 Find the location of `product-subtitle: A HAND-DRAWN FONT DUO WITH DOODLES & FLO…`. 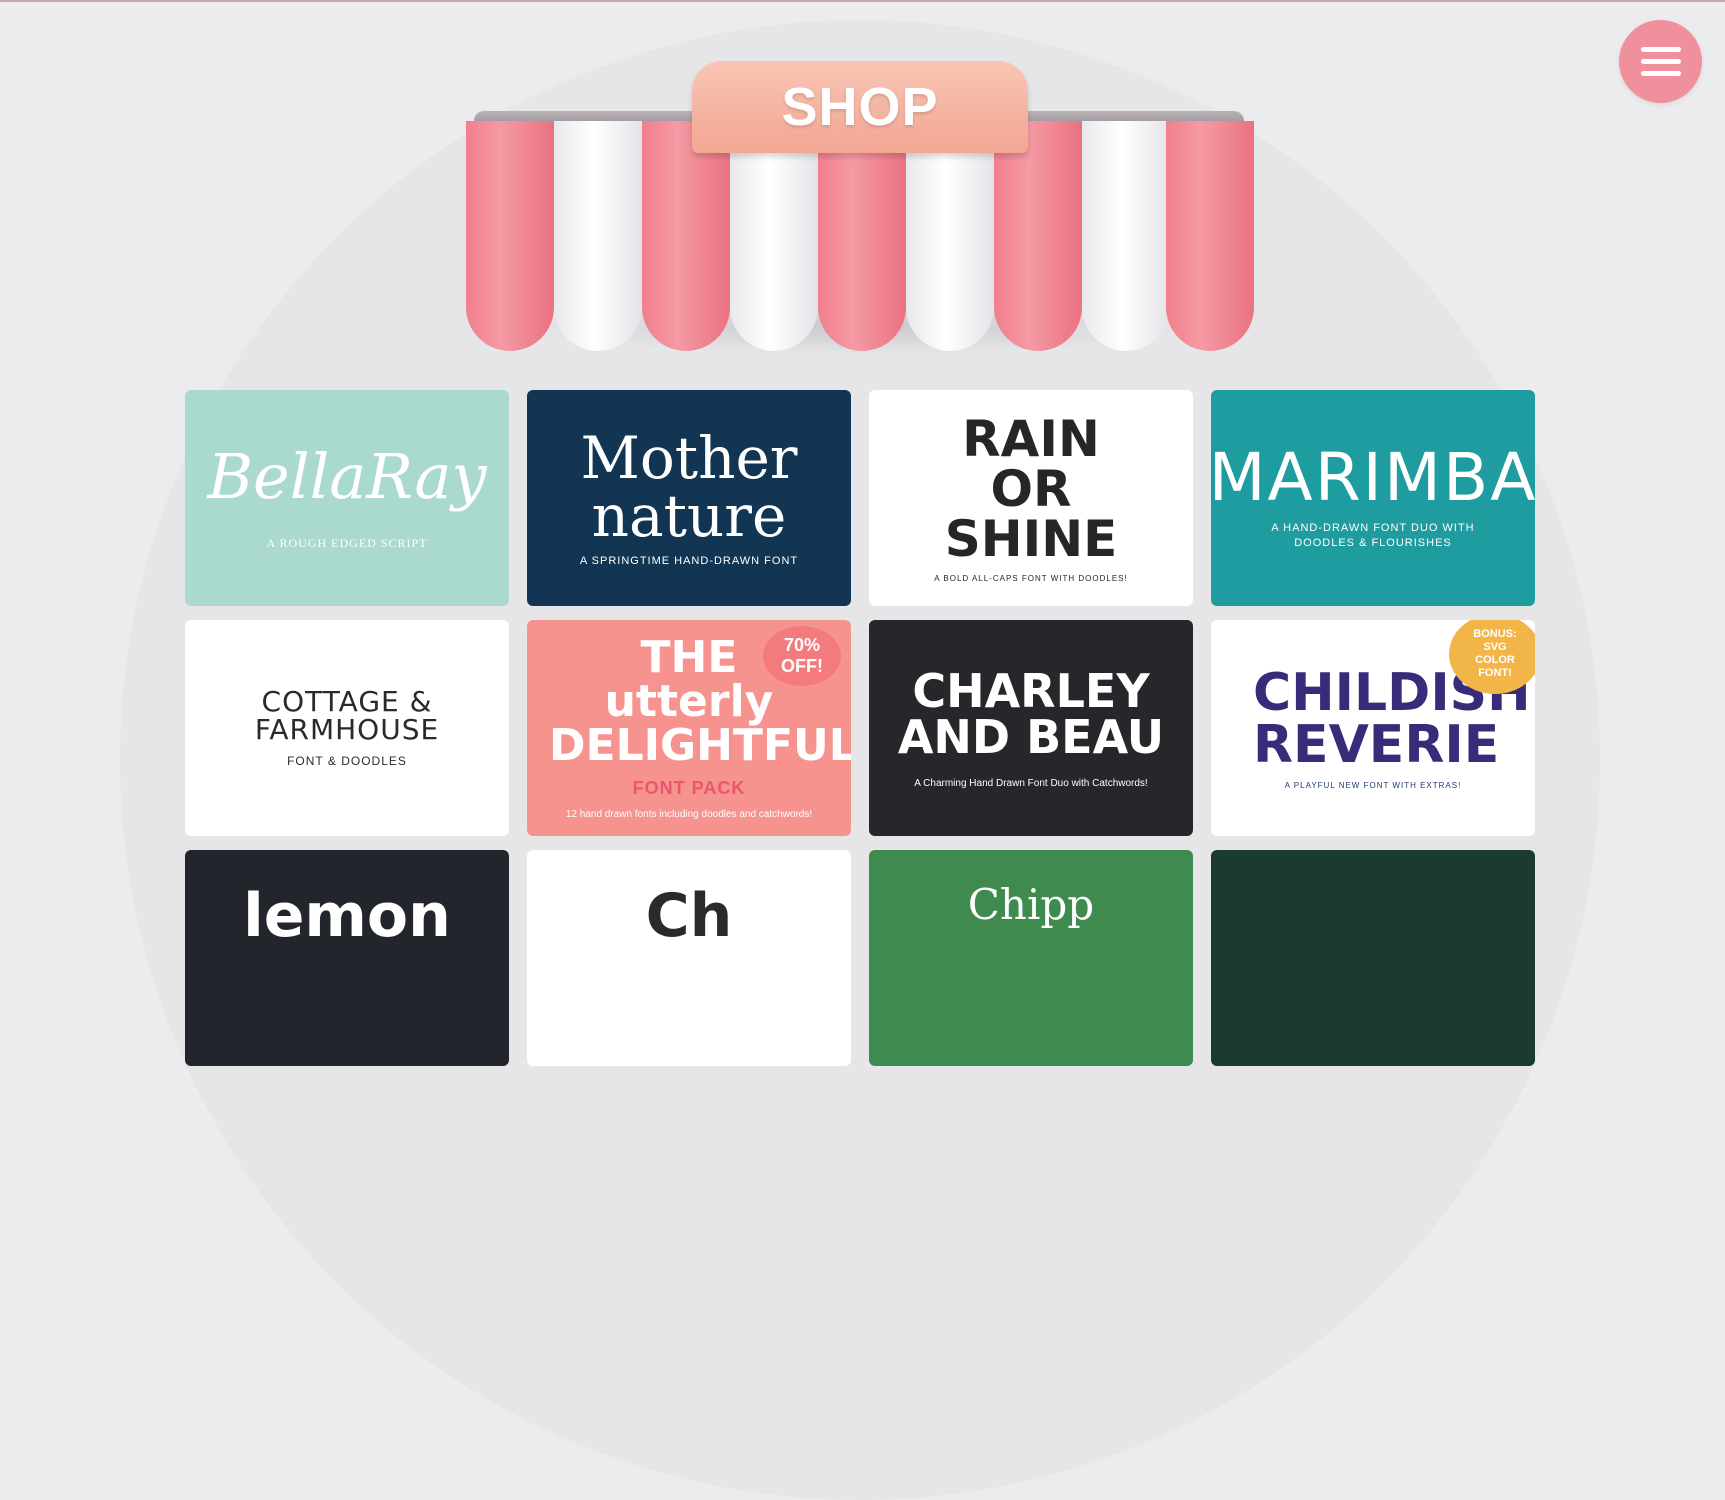

product-subtitle: A HAND-DRAWN FONT DUO WITH DOODLES & FLO… is located at coordinates (1373, 535).